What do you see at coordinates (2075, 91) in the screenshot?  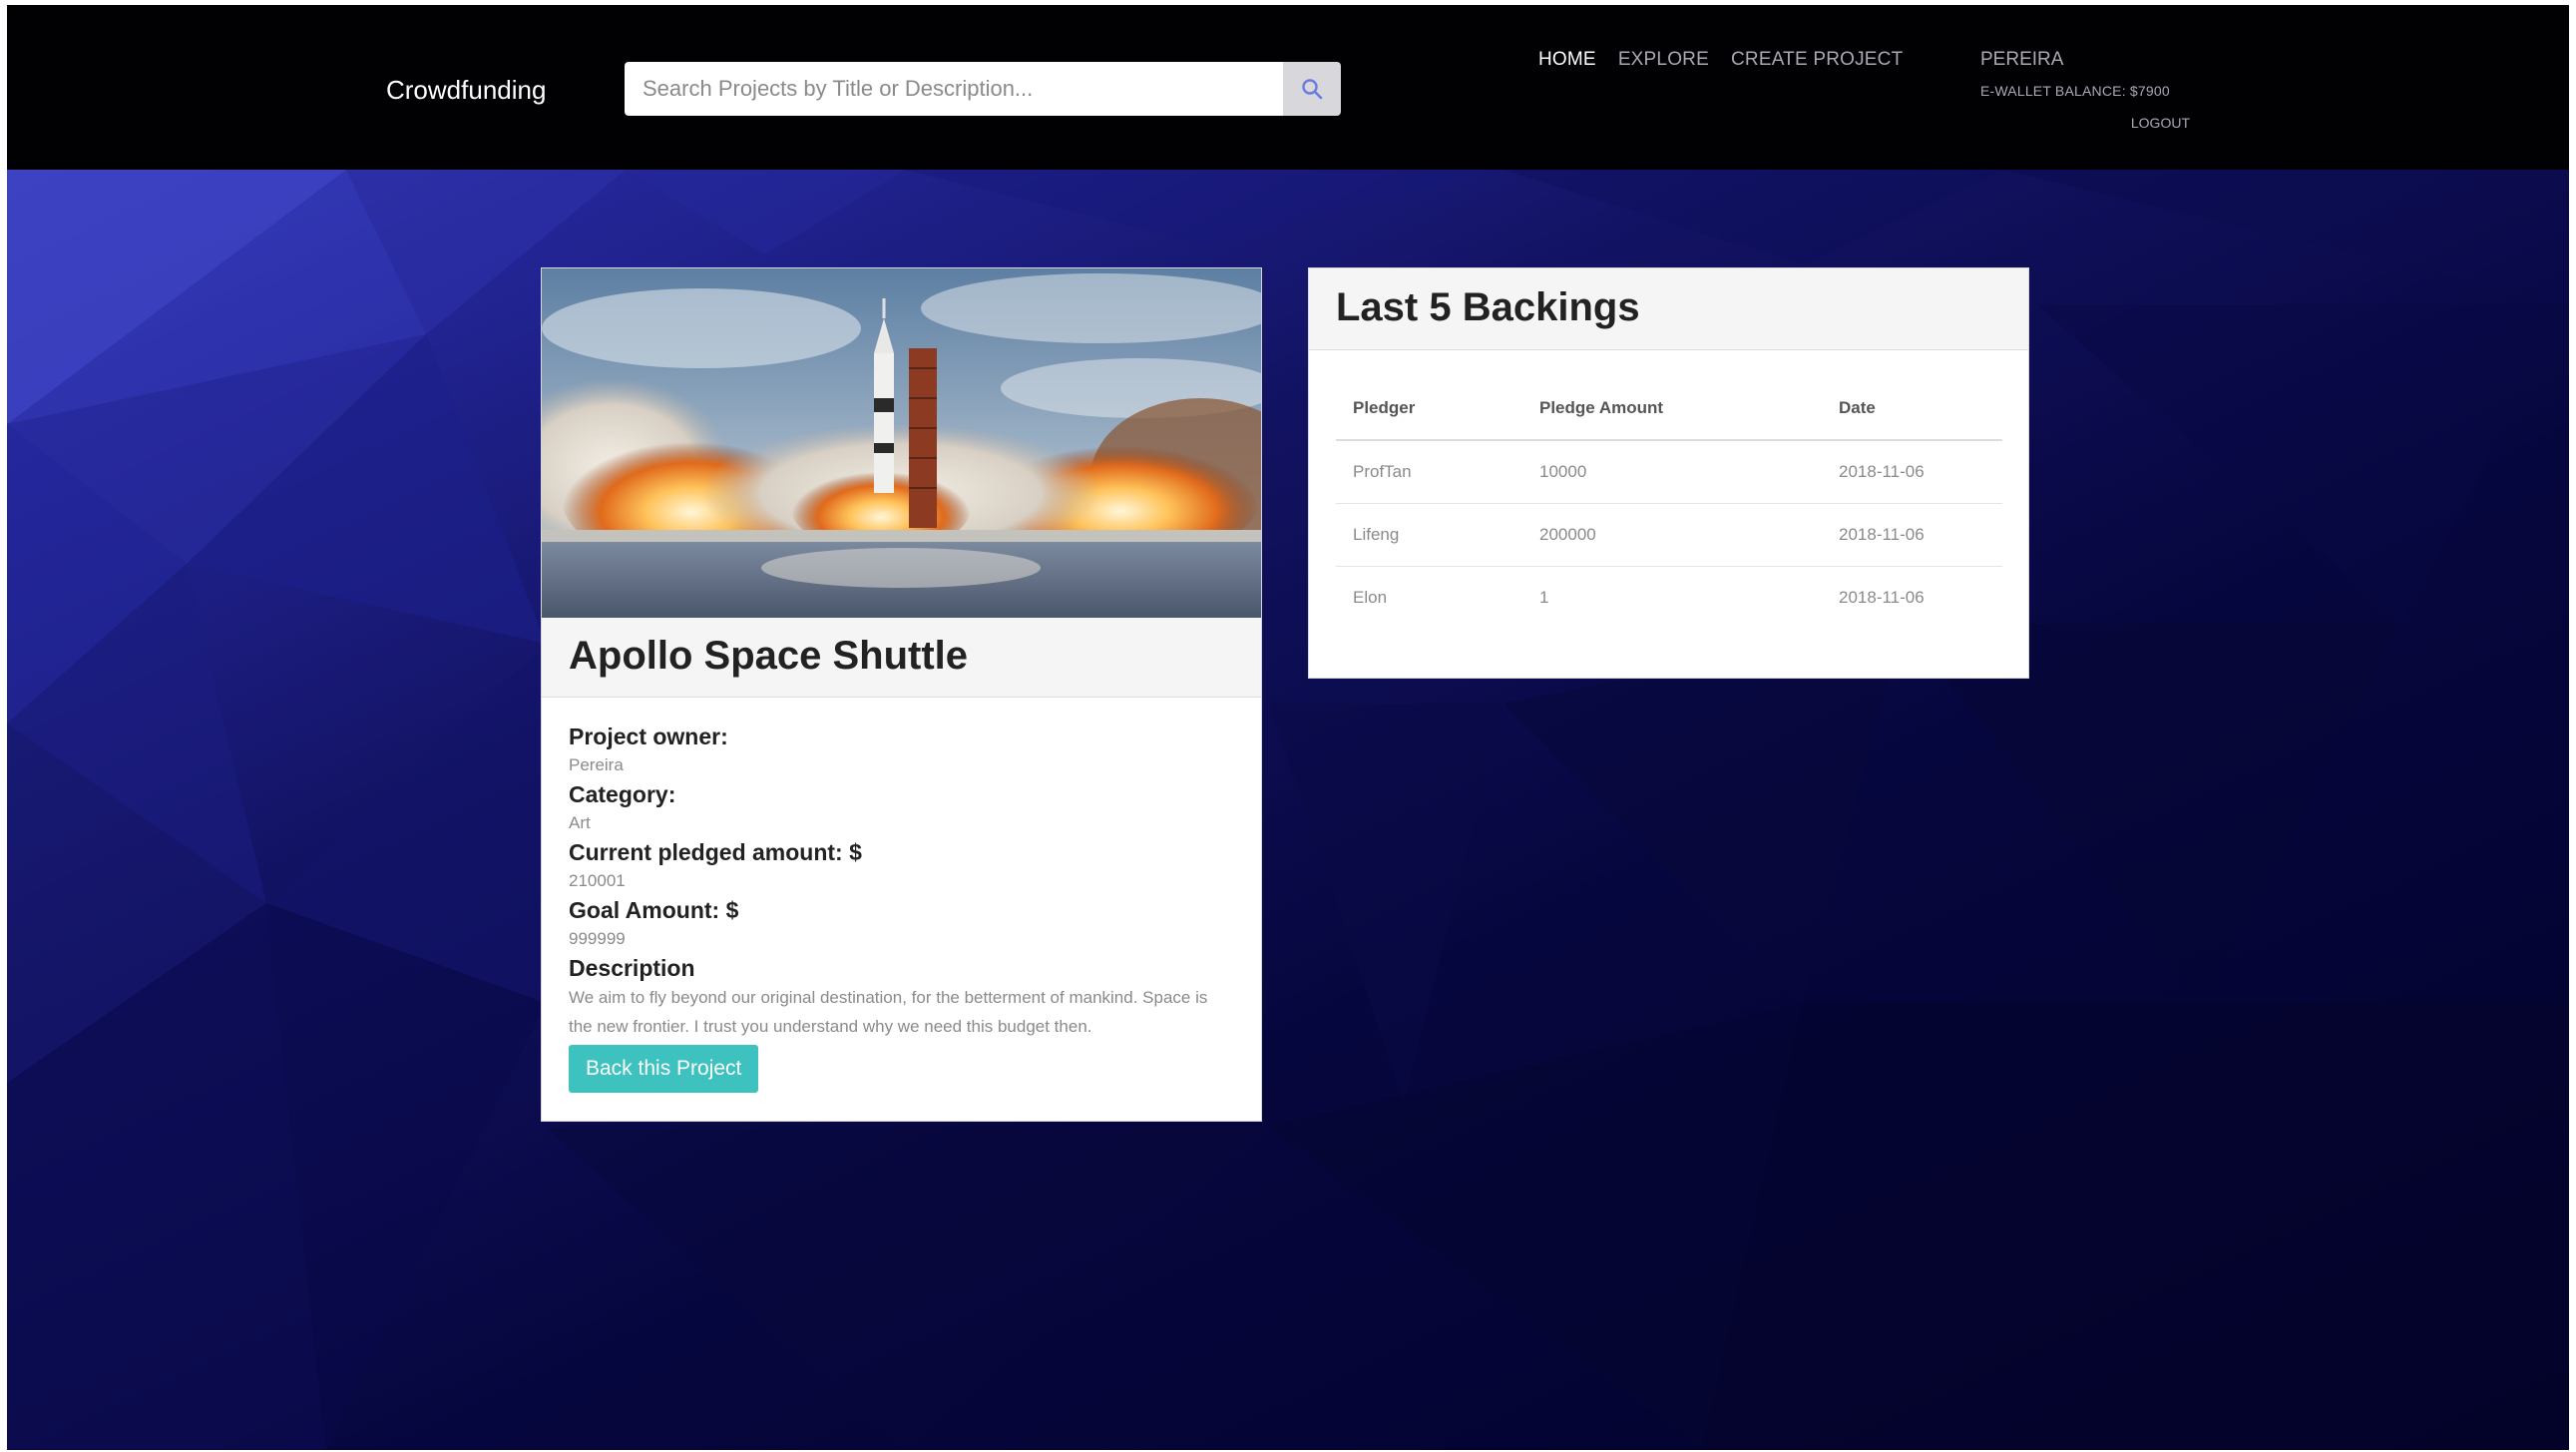 I see `wallet-balance: E-WALLET BALANCE: $7900` at bounding box center [2075, 91].